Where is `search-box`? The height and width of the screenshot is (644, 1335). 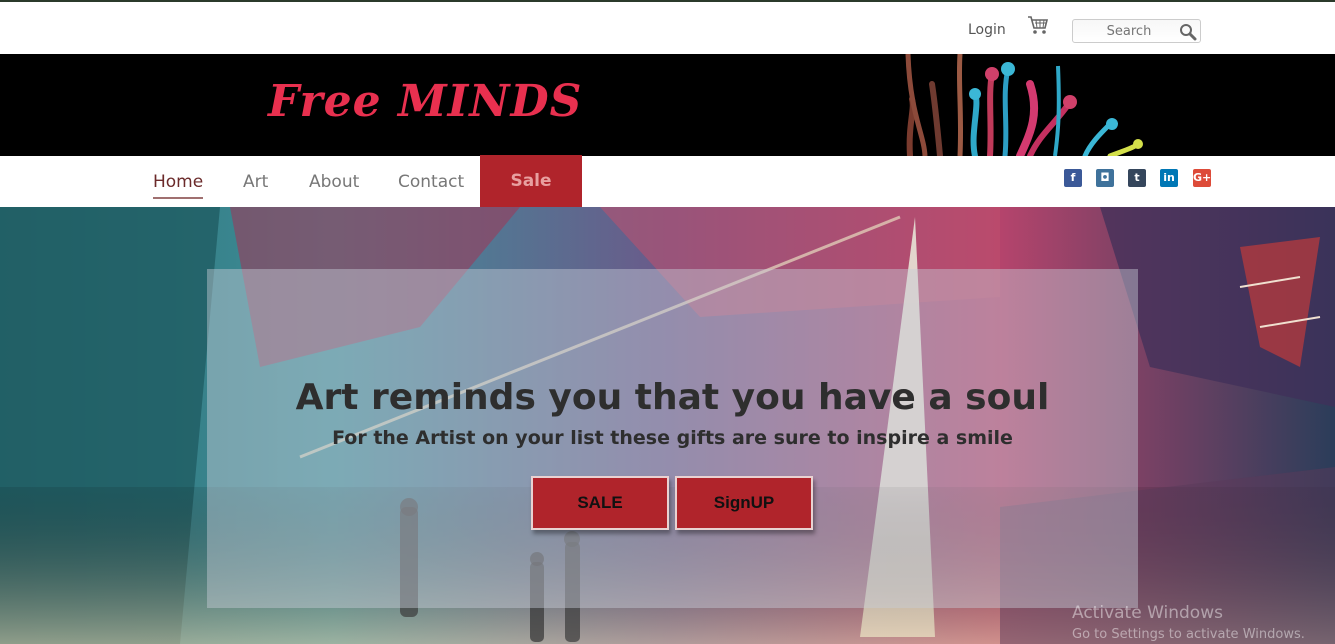
search-box is located at coordinates (1136, 31).